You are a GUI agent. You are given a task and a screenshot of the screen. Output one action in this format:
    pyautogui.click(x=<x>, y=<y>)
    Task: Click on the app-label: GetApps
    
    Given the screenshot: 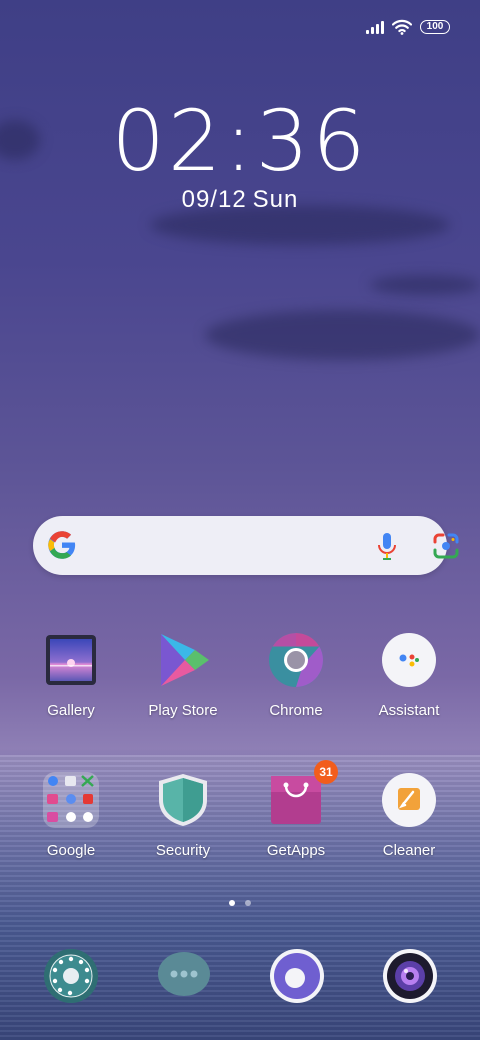 What is the action you would take?
    pyautogui.click(x=296, y=850)
    